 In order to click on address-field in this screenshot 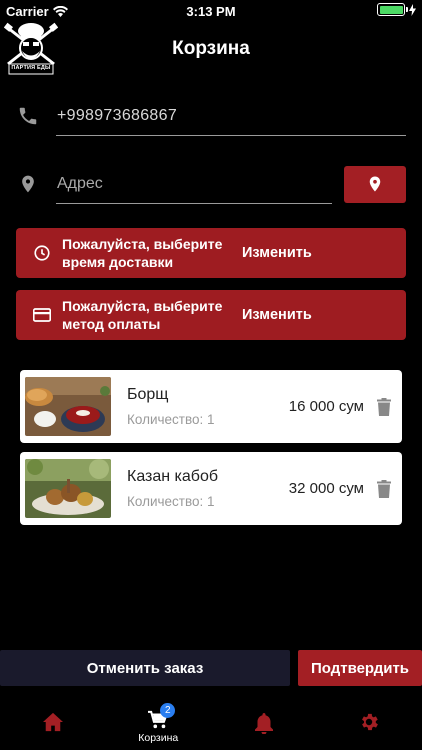, I will do `click(194, 184)`.